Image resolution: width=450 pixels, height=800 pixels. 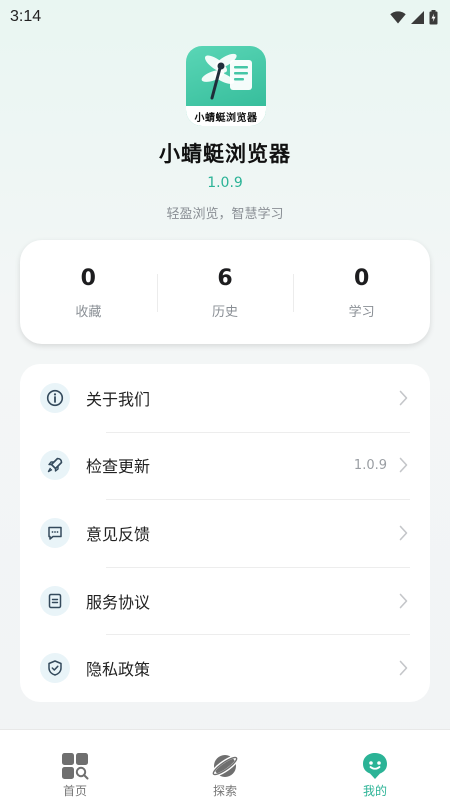 What do you see at coordinates (118, 670) in the screenshot?
I see `menu-label: 隐私政策` at bounding box center [118, 670].